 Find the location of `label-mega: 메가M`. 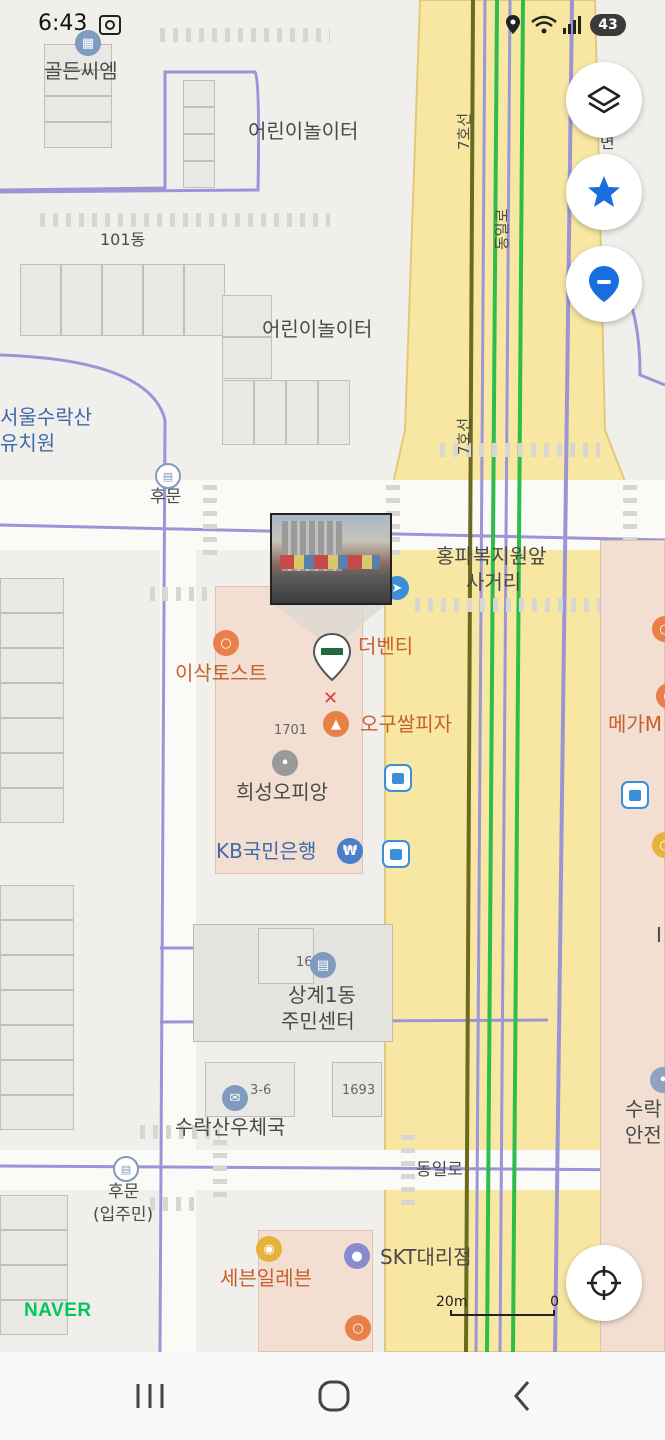

label-mega: 메가M is located at coordinates (635, 724).